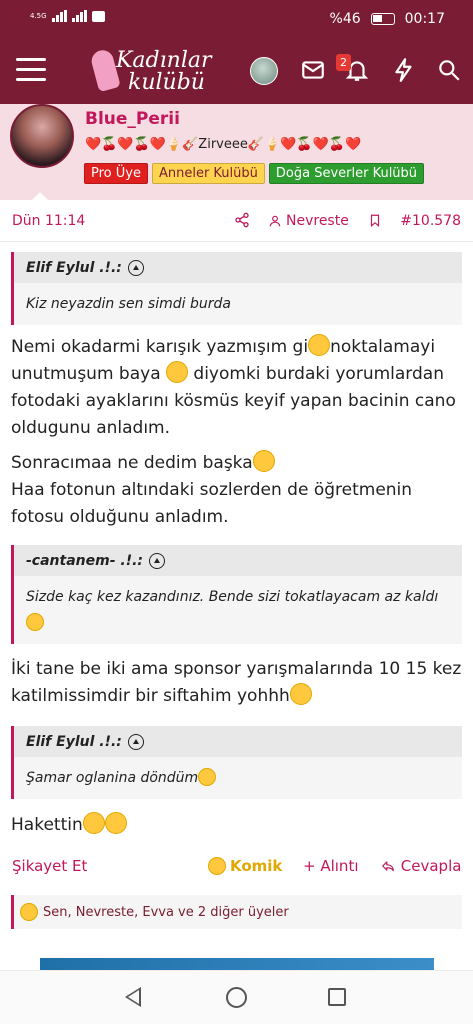 Image resolution: width=473 pixels, height=1024 pixels. I want to click on author-username: Blue_Perii, so click(132, 119).